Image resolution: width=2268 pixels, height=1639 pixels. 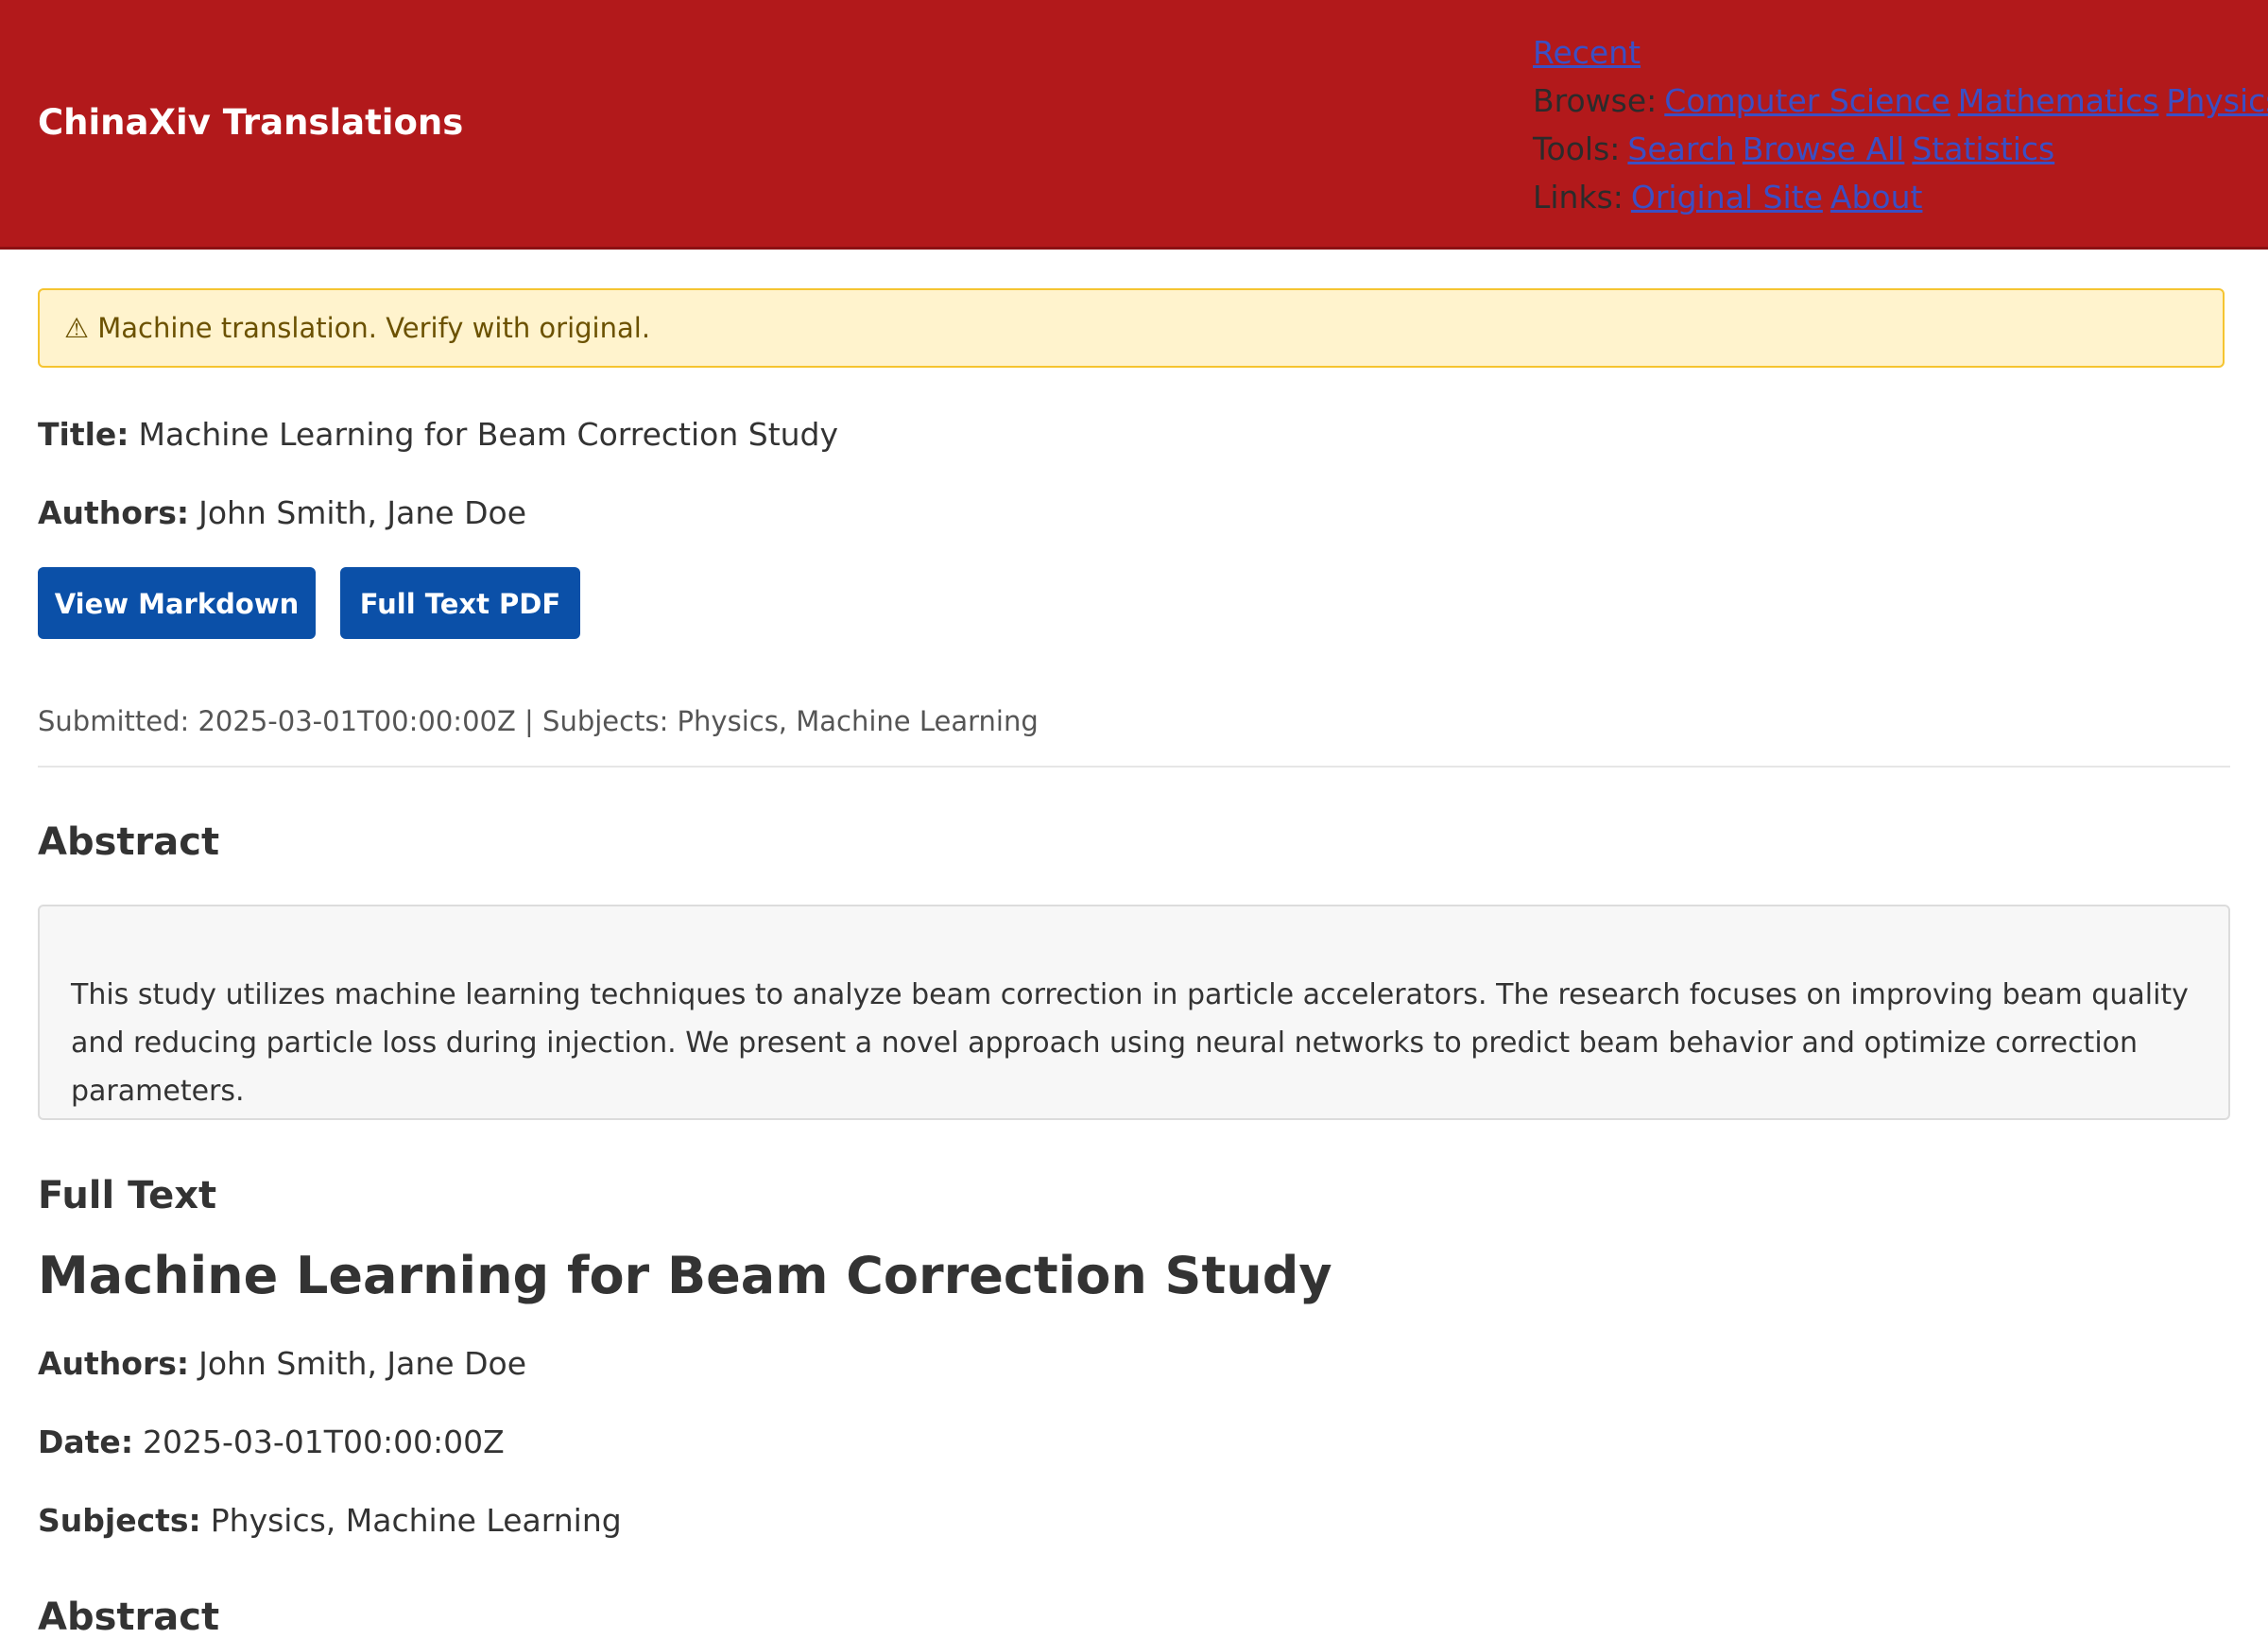 I want to click on full-text-authors-row: Authors: John Smith, Jane Doe, so click(x=282, y=1364).